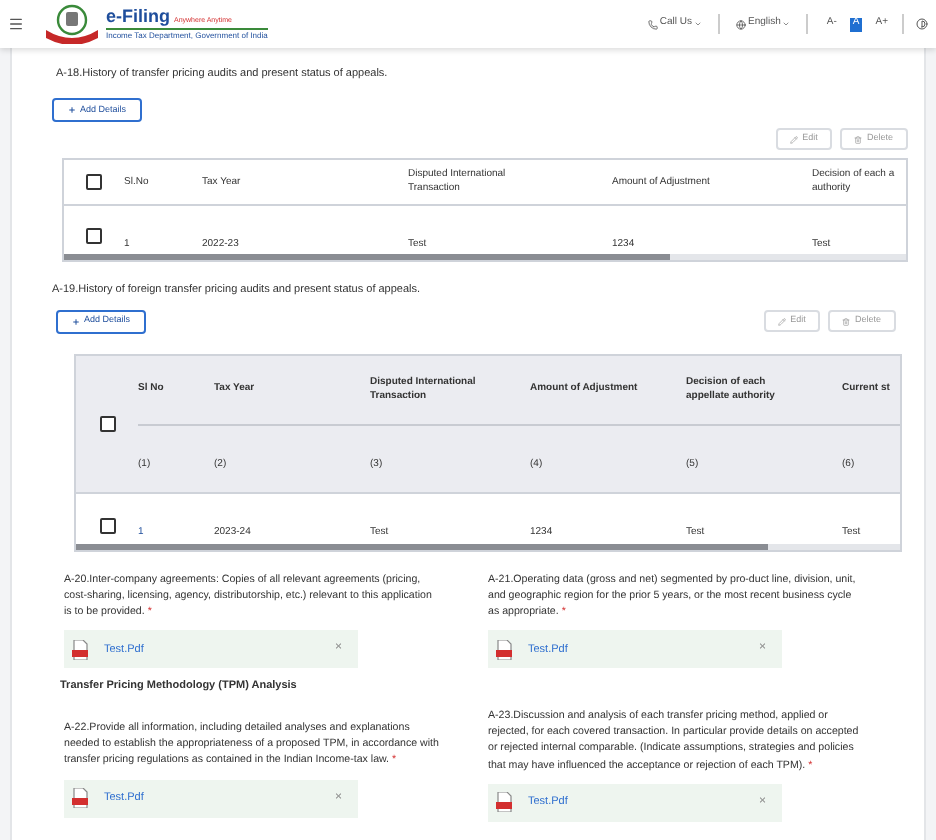 The image size is (936, 840). What do you see at coordinates (922, 24) in the screenshot?
I see `contrast-icon` at bounding box center [922, 24].